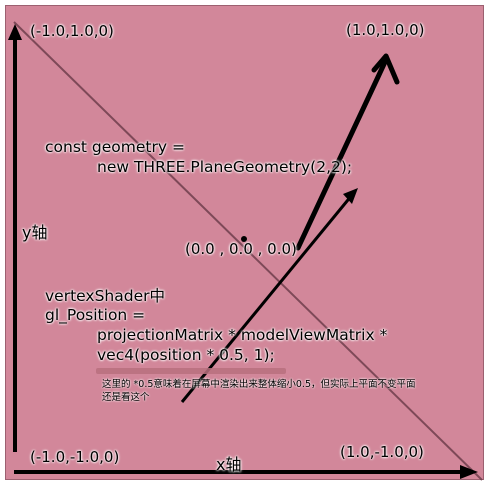  What do you see at coordinates (35, 232) in the screenshot?
I see `y-axis-label: y轴` at bounding box center [35, 232].